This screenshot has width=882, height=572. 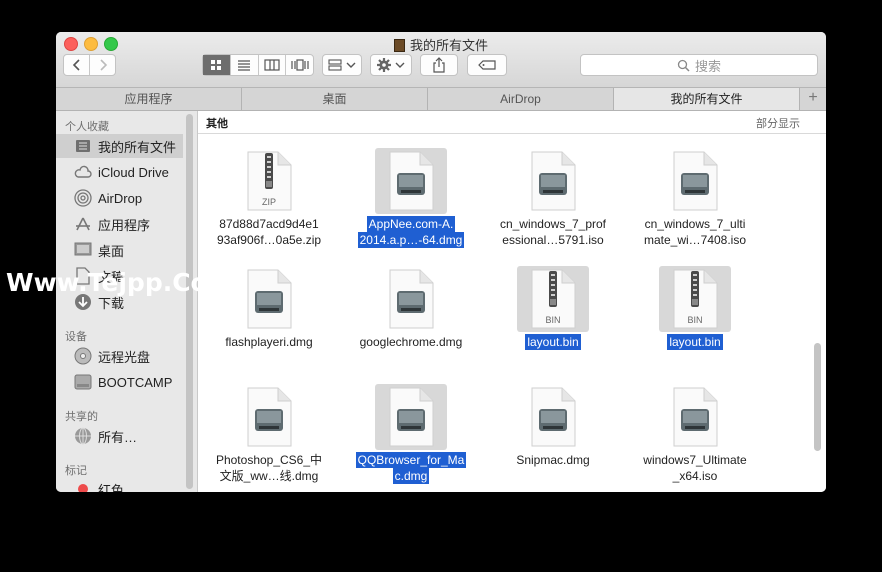 I want to click on folder-icon, so click(x=399, y=45).